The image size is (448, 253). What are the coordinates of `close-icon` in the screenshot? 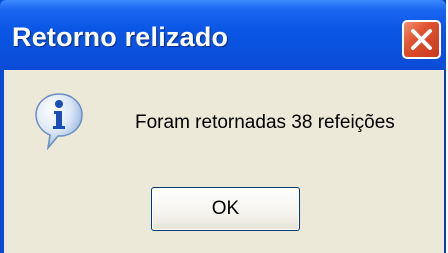 It's located at (421, 39).